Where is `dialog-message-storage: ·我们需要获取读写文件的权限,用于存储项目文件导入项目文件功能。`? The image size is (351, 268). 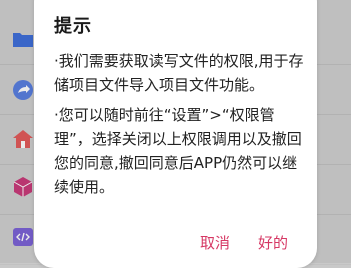 dialog-message-storage: ·我们需要获取读写文件的权限,用于存储项目文件导入项目文件功能。 is located at coordinates (179, 73).